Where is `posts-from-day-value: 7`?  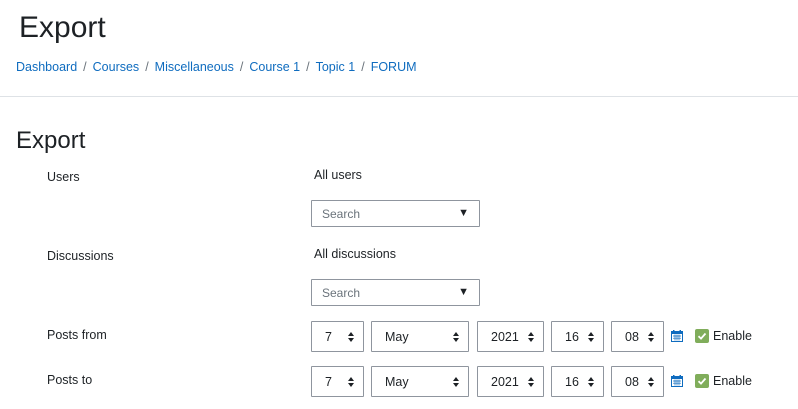
posts-from-day-value: 7 is located at coordinates (328, 336).